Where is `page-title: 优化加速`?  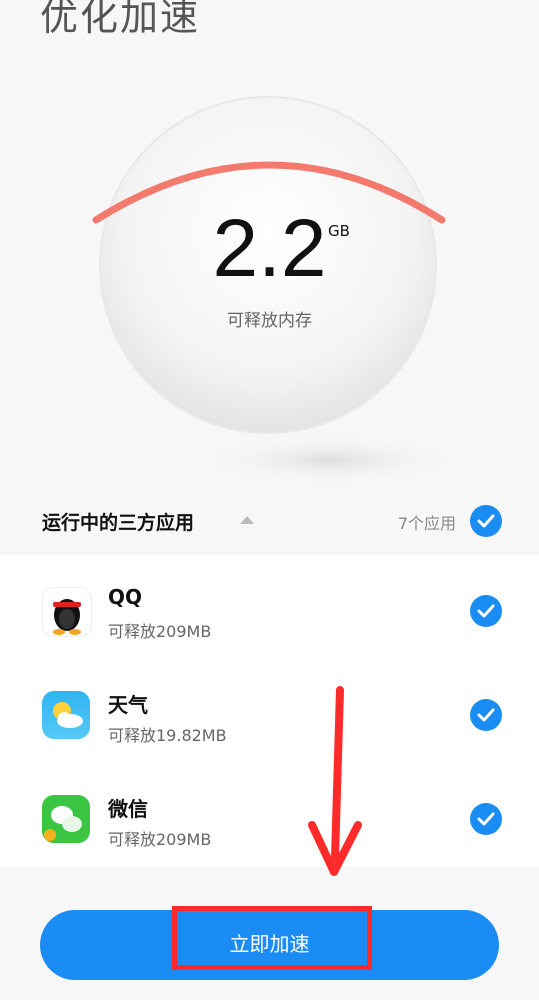 page-title: 优化加速 is located at coordinates (120, 19).